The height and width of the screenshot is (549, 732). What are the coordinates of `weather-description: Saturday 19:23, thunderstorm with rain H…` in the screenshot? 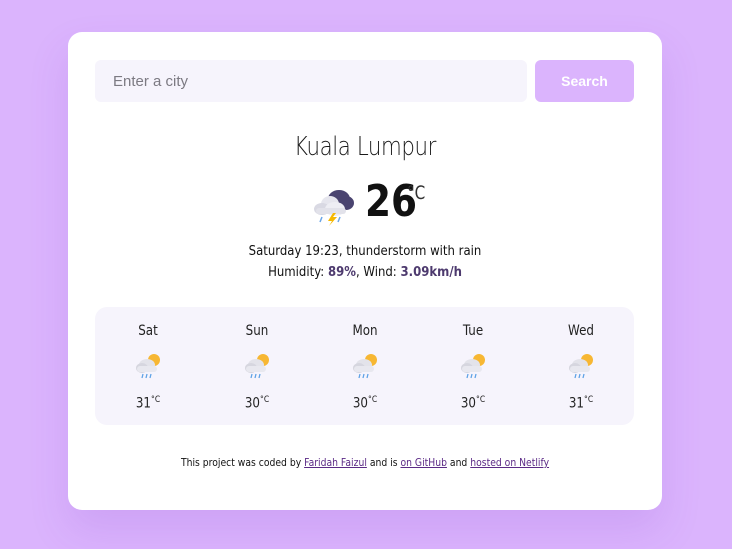 It's located at (365, 262).